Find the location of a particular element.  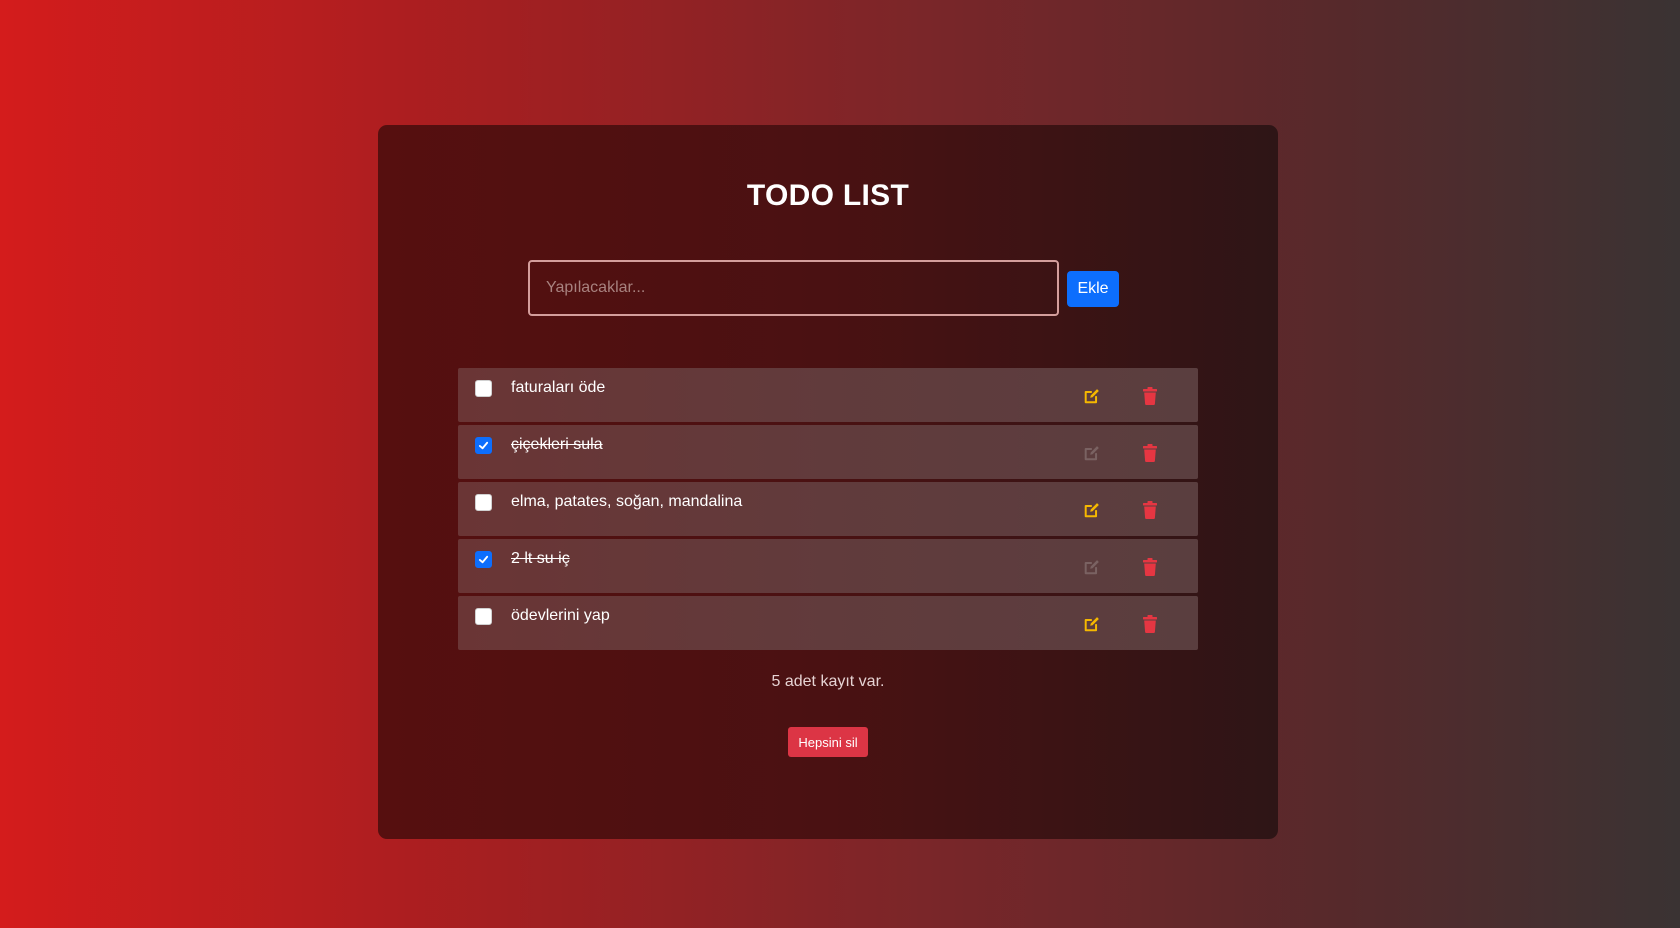

todo-item: faturaları öde is located at coordinates (828, 395).